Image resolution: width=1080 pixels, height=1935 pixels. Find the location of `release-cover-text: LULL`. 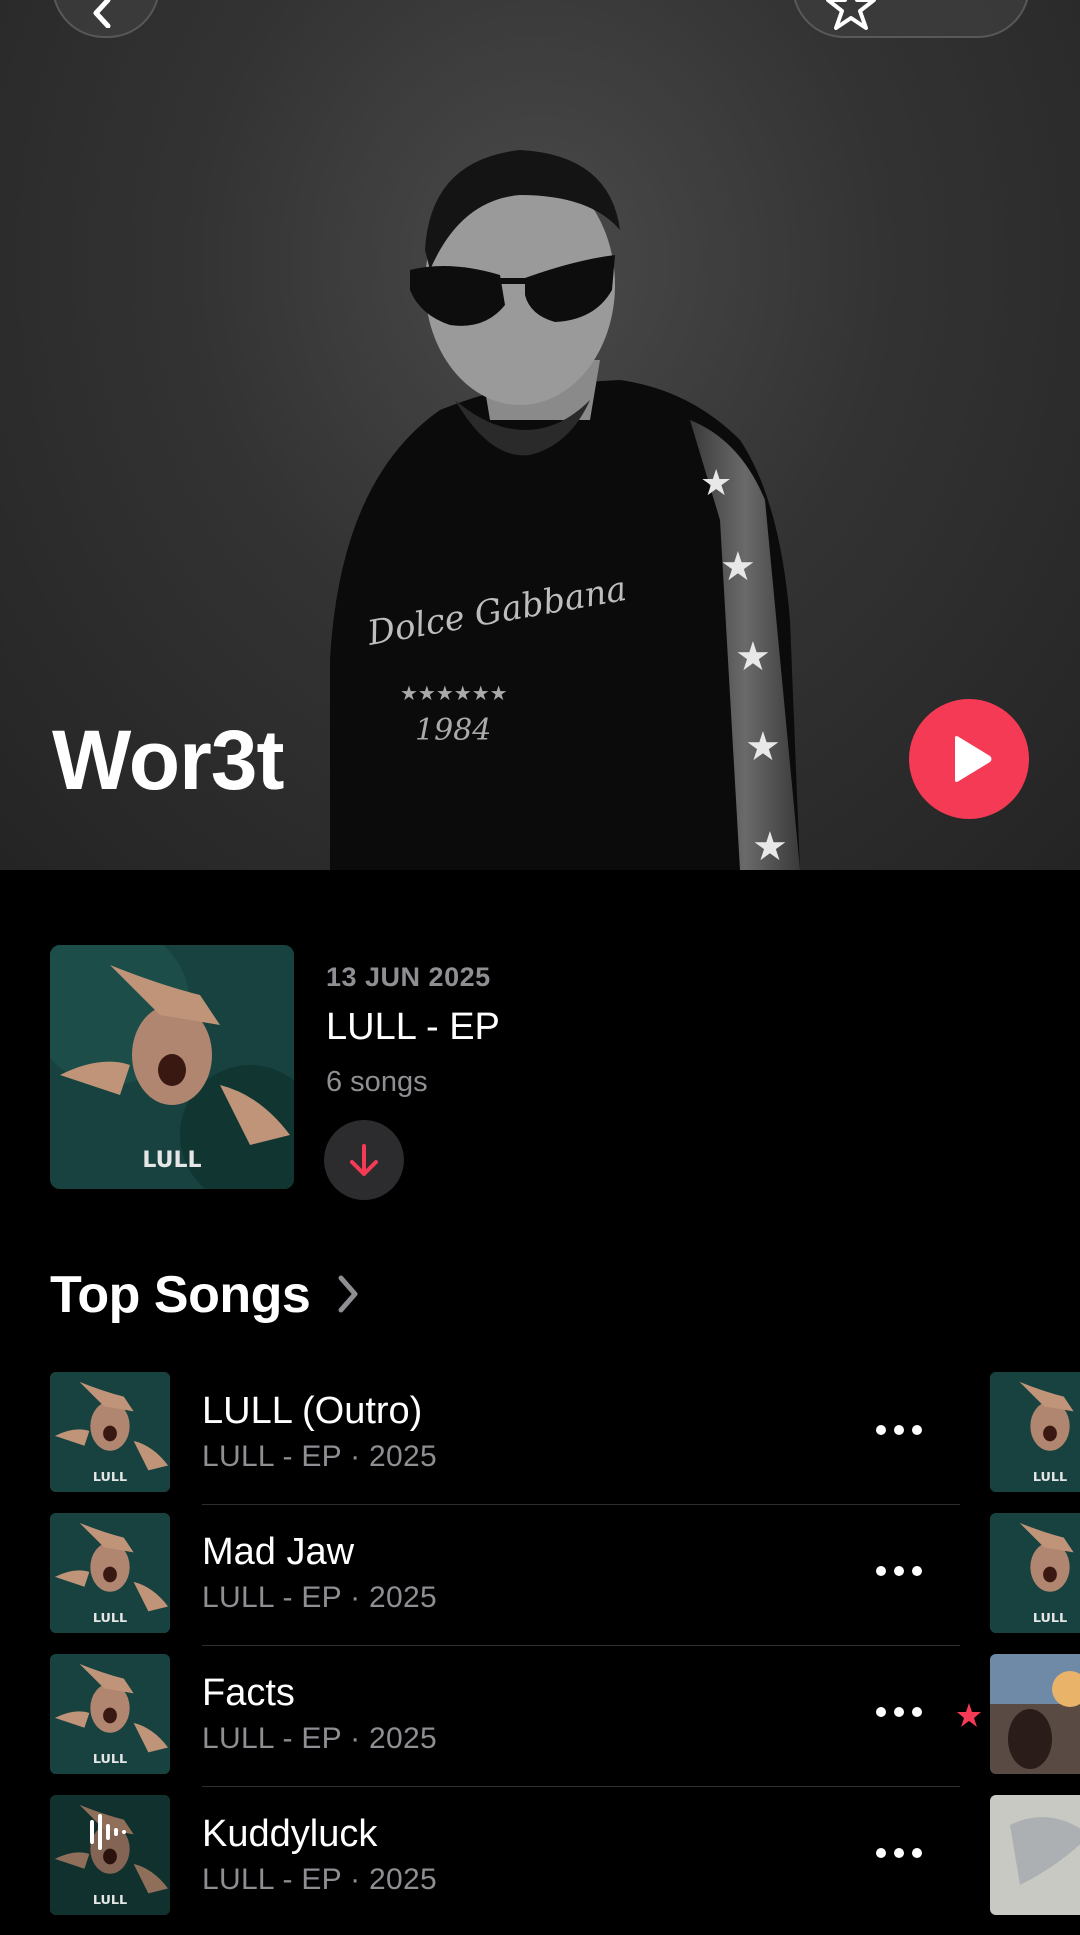

release-cover-text: LULL is located at coordinates (171, 1160).